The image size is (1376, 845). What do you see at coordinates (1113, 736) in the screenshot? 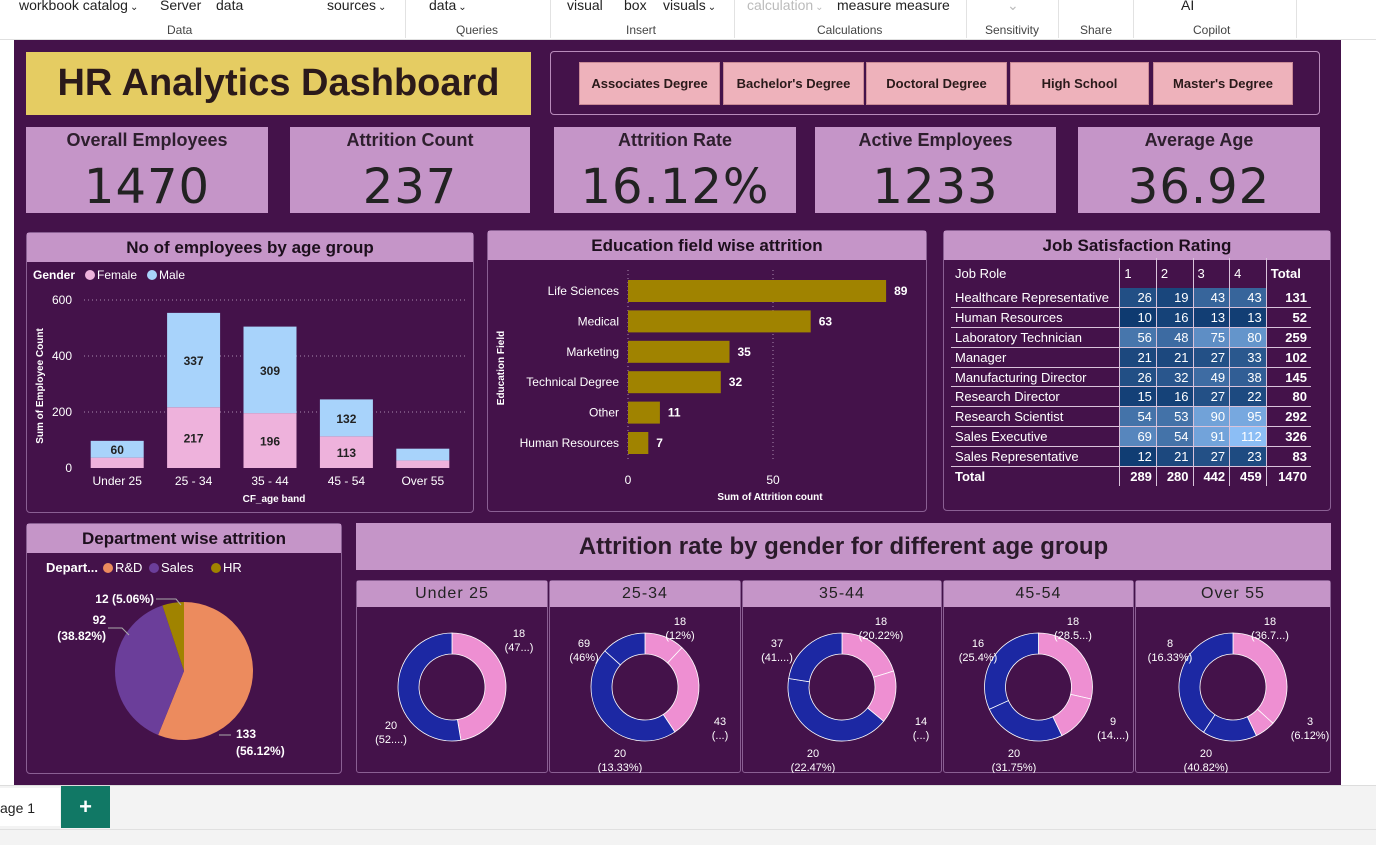
I see `donut-label-pct: (14....)` at bounding box center [1113, 736].